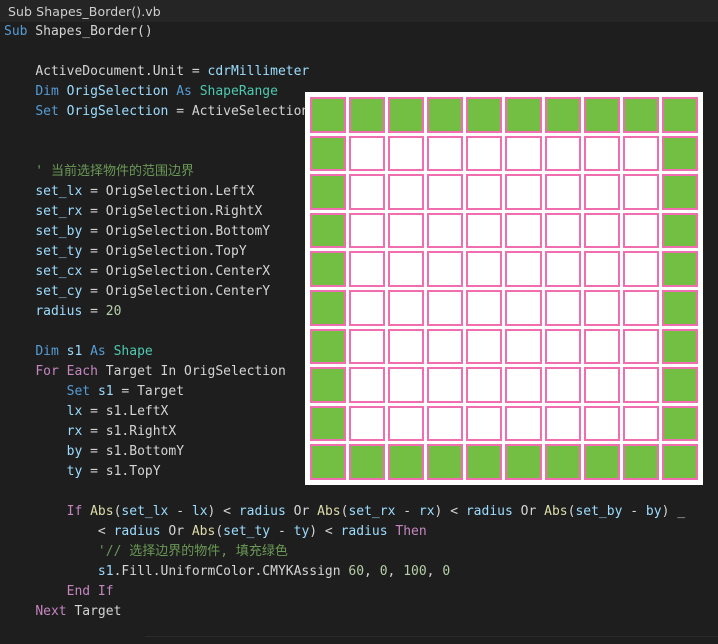 This screenshot has width=718, height=644. I want to click on code-line: ActiveDocument.Unit = cdrMillimeter, so click(359, 72).